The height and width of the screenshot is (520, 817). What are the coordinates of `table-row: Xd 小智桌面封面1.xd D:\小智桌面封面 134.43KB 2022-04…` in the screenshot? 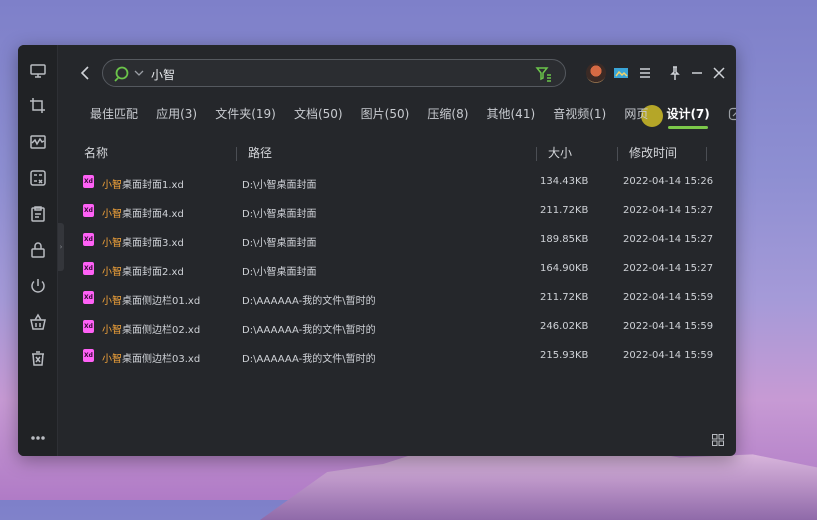 It's located at (396, 182).